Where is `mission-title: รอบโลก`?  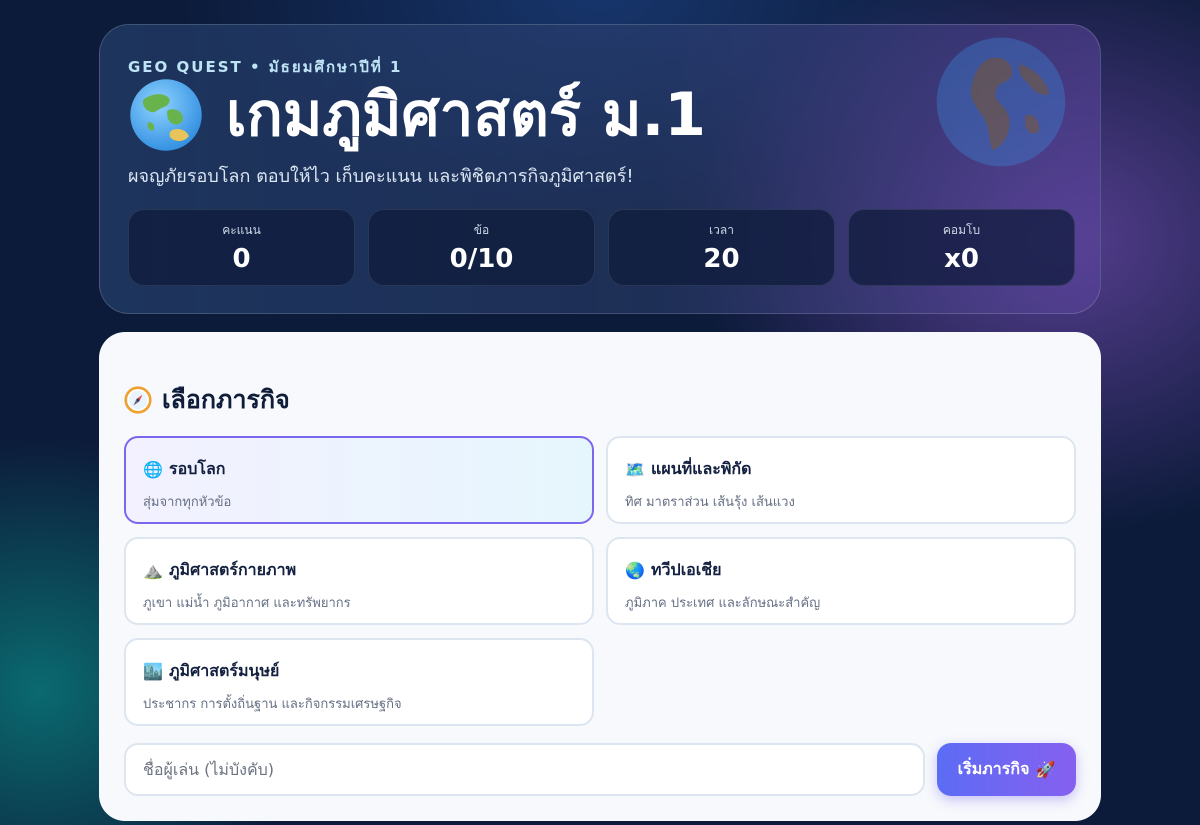 mission-title: รอบโลก is located at coordinates (197, 468).